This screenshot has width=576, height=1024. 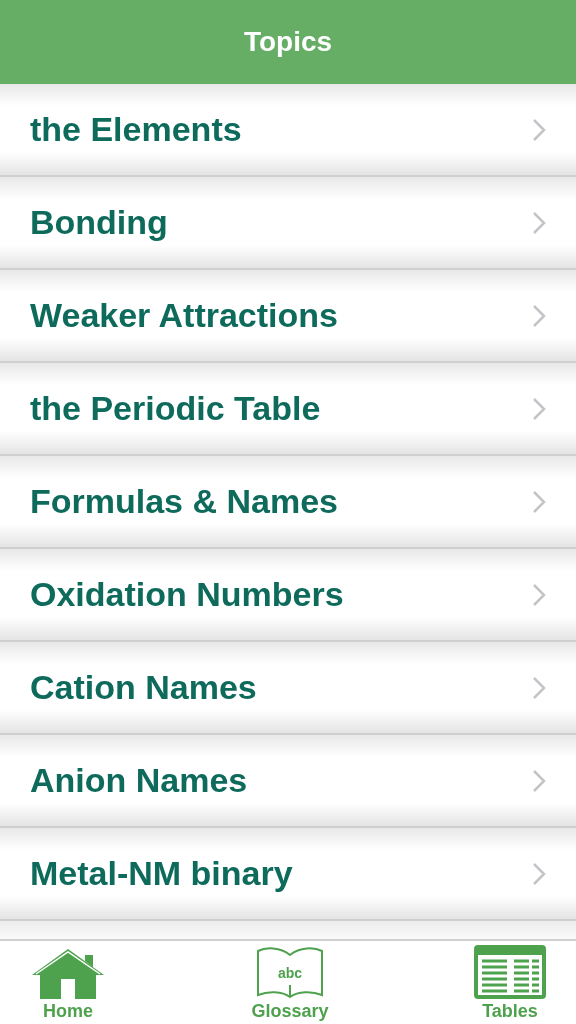 I want to click on topic-row: Cation Names, so click(x=288, y=688).